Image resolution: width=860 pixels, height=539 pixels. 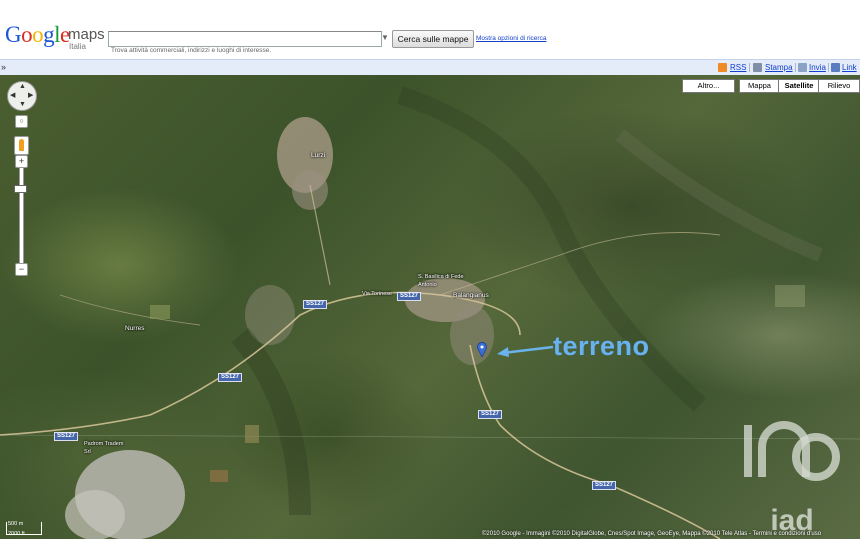 I want to click on map-type-mappa-button: Mappa, so click(x=759, y=86).